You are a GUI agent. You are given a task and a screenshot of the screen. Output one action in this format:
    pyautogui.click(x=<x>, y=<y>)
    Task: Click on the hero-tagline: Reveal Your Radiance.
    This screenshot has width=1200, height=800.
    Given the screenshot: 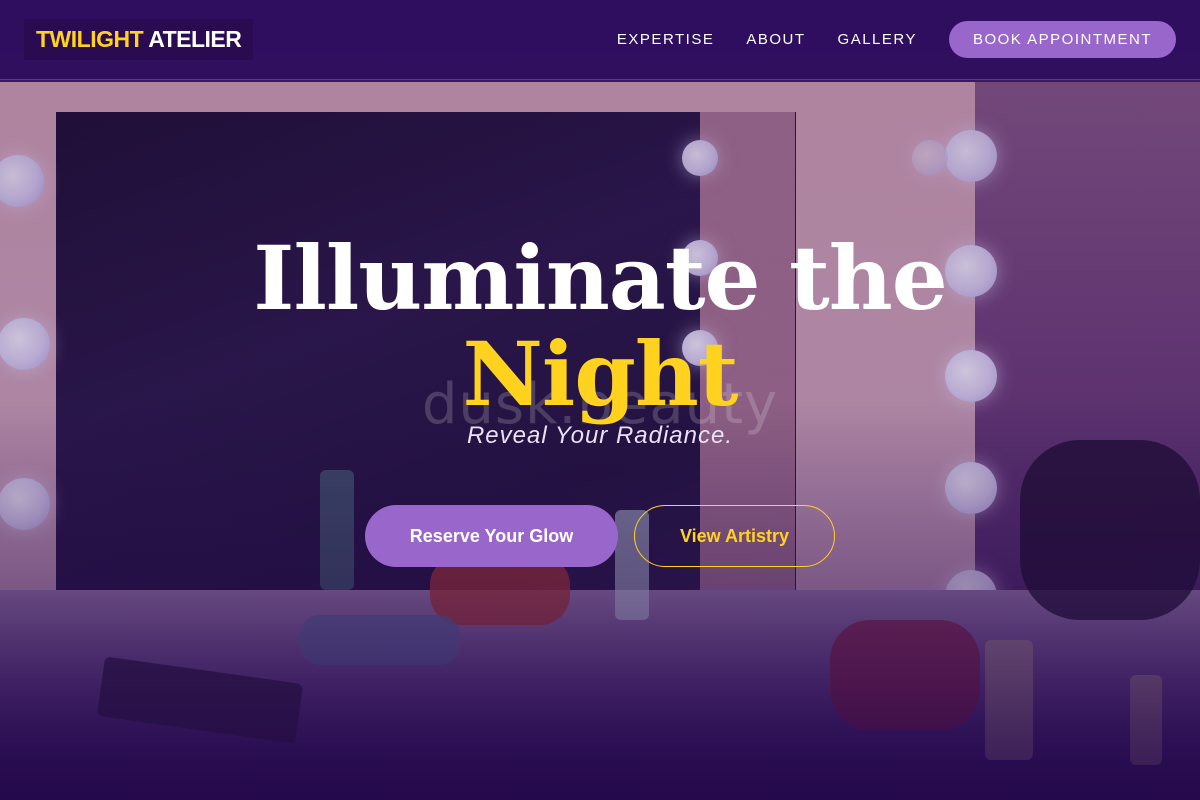 What is the action you would take?
    pyautogui.click(x=600, y=435)
    